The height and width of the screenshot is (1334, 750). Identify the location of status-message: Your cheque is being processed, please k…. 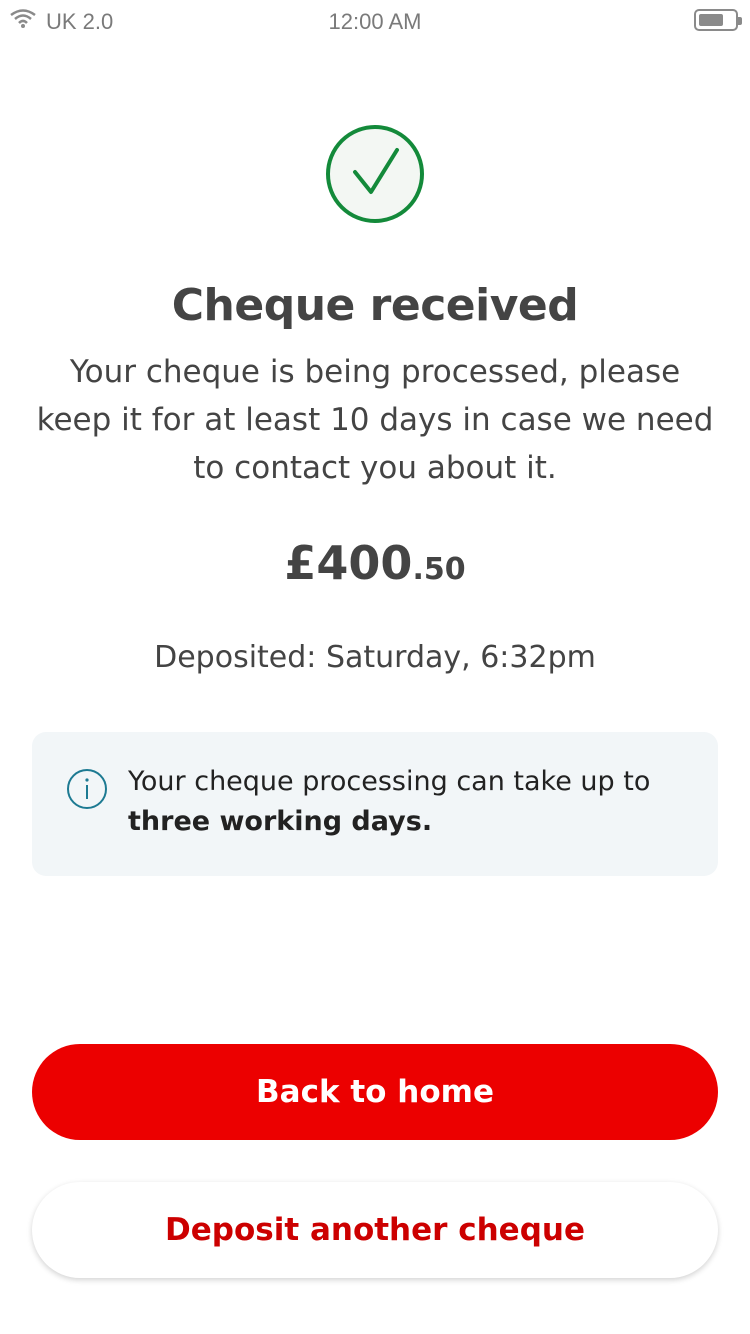
(375, 420).